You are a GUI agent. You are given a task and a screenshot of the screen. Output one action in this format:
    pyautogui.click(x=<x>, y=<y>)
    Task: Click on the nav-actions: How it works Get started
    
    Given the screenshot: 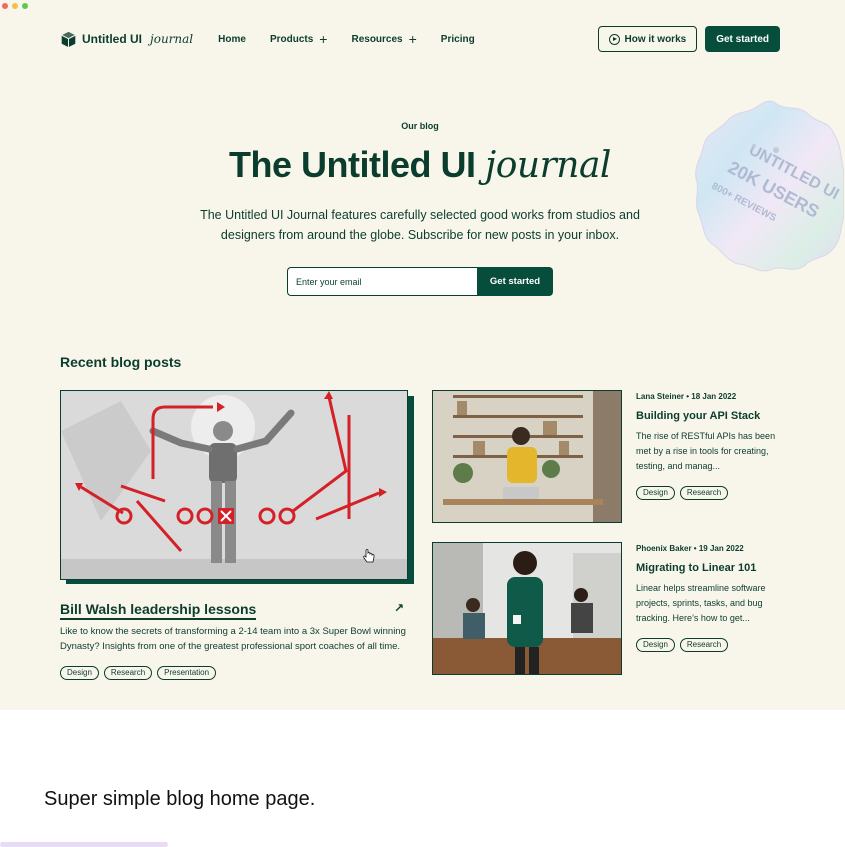 What is the action you would take?
    pyautogui.click(x=688, y=39)
    